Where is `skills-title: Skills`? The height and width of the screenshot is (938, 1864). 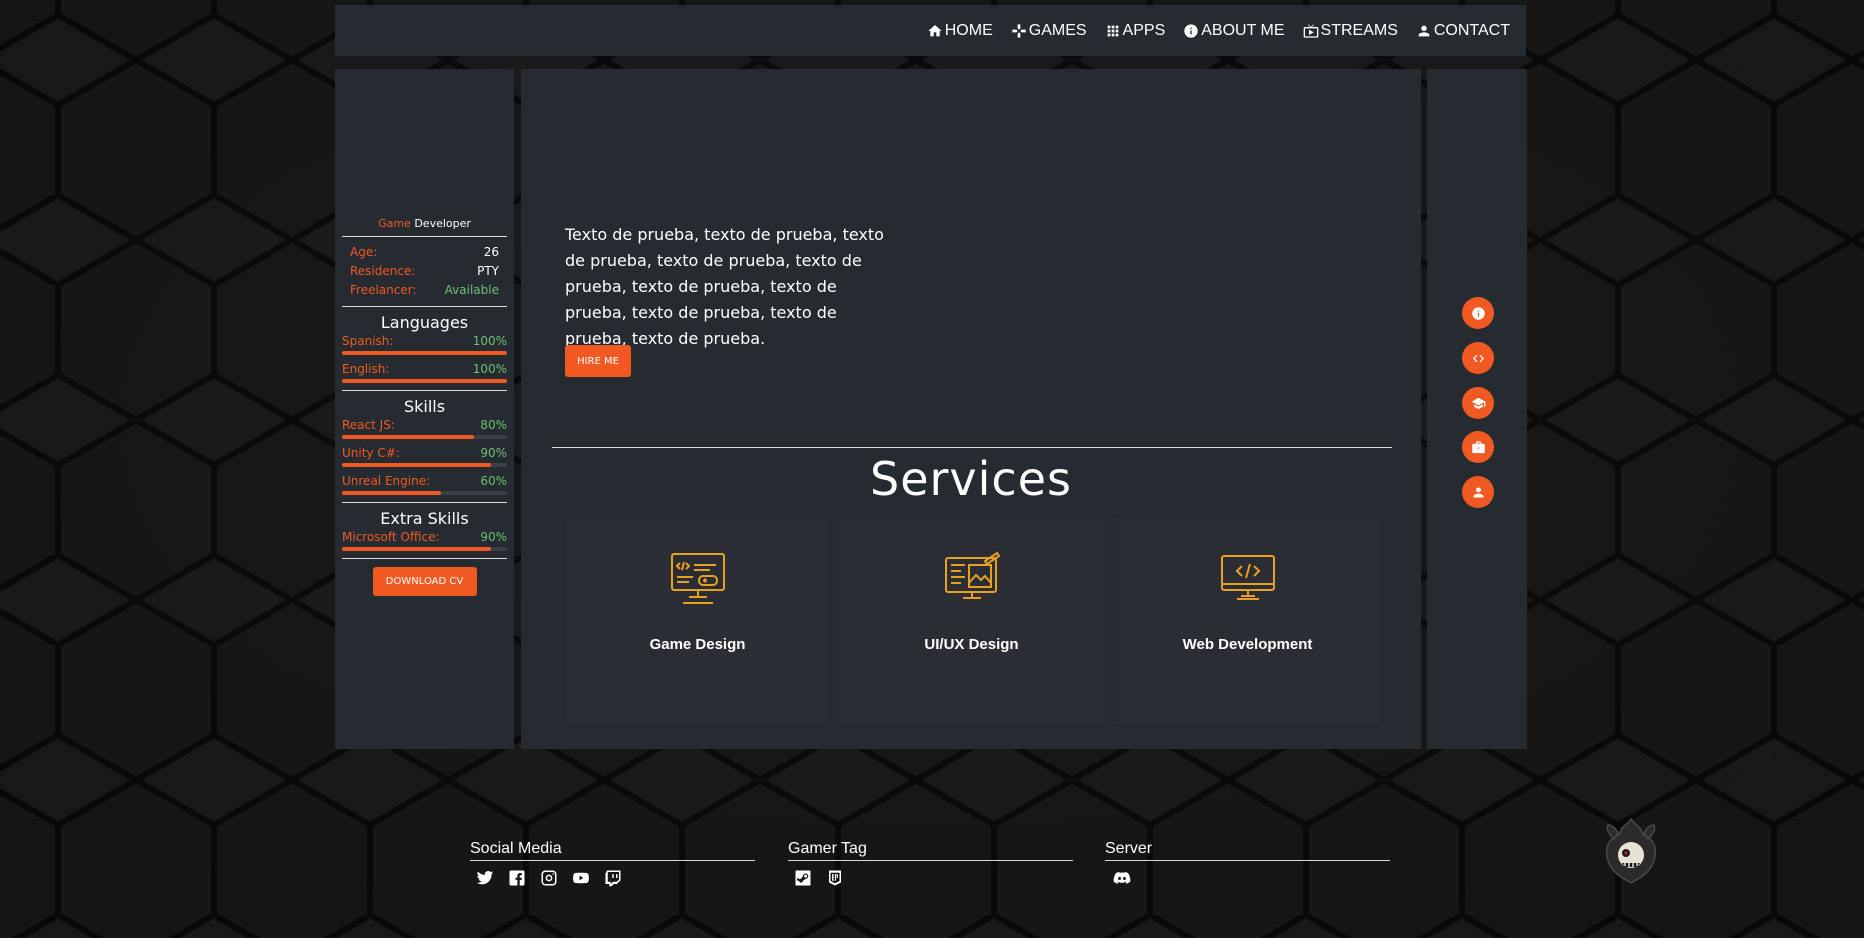
skills-title: Skills is located at coordinates (424, 406).